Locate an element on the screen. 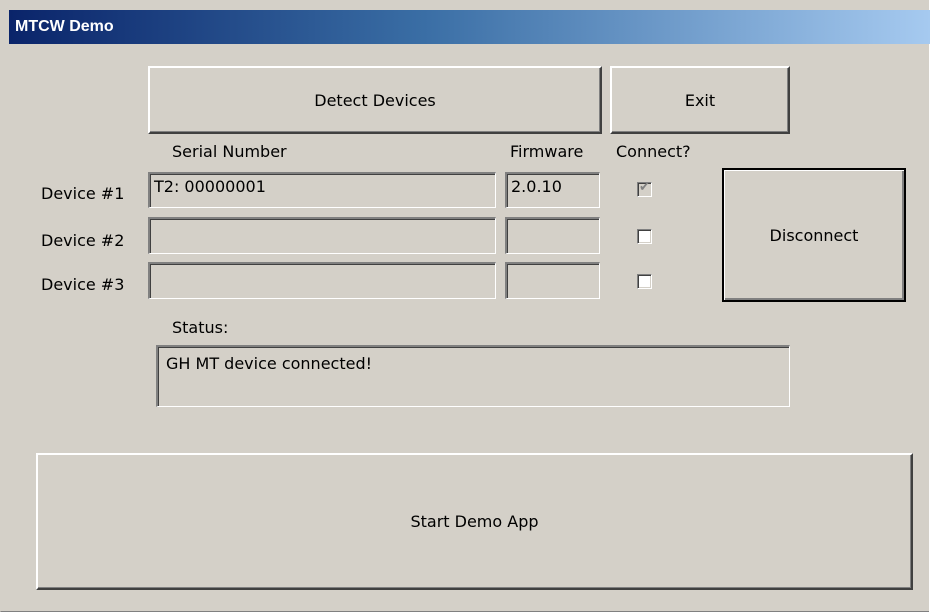 This screenshot has width=930, height=612. device-1-serial-field: T2: 00000001 is located at coordinates (322, 190).